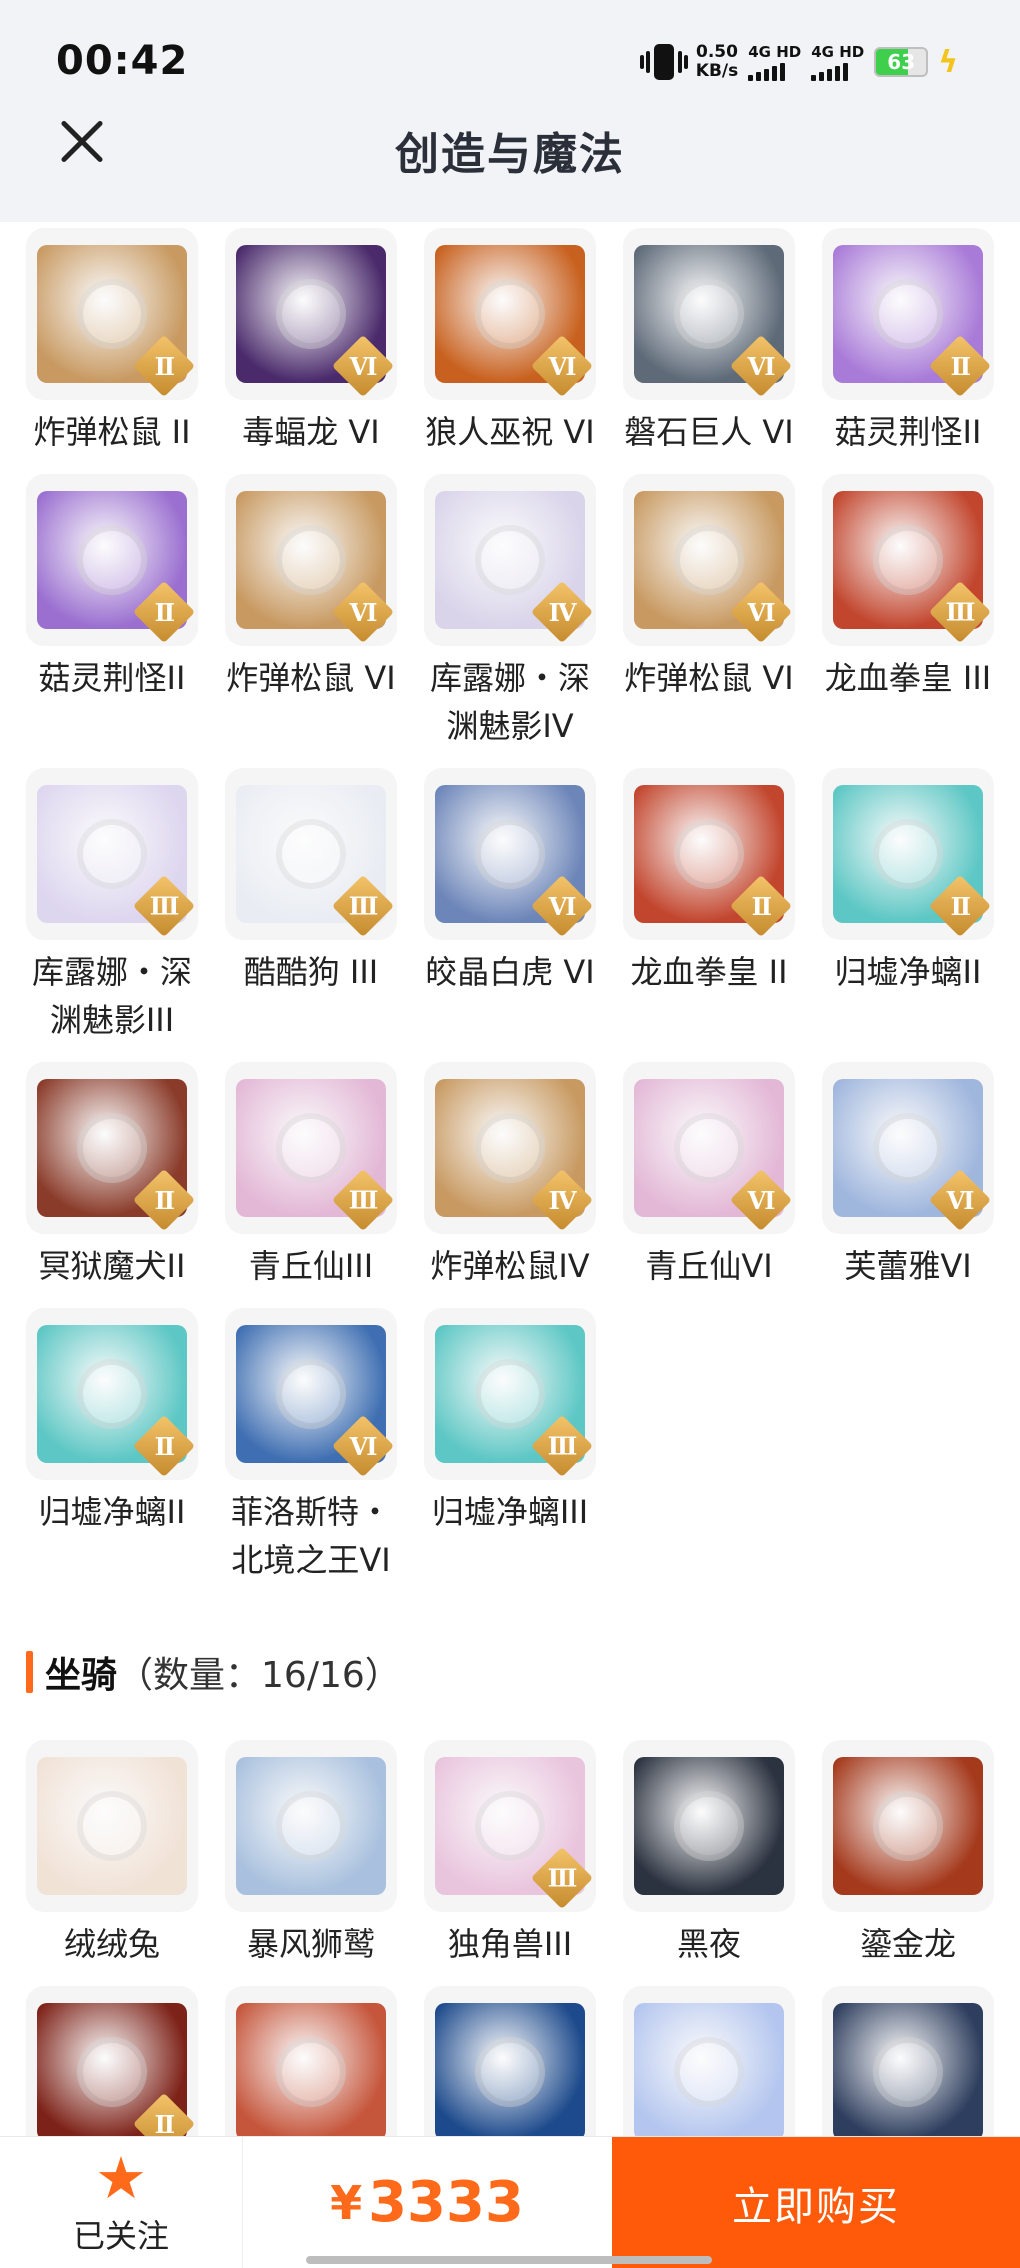  Describe the element at coordinates (112, 1176) in the screenshot. I see `pet-card: II 冥狱魔犬II` at that location.